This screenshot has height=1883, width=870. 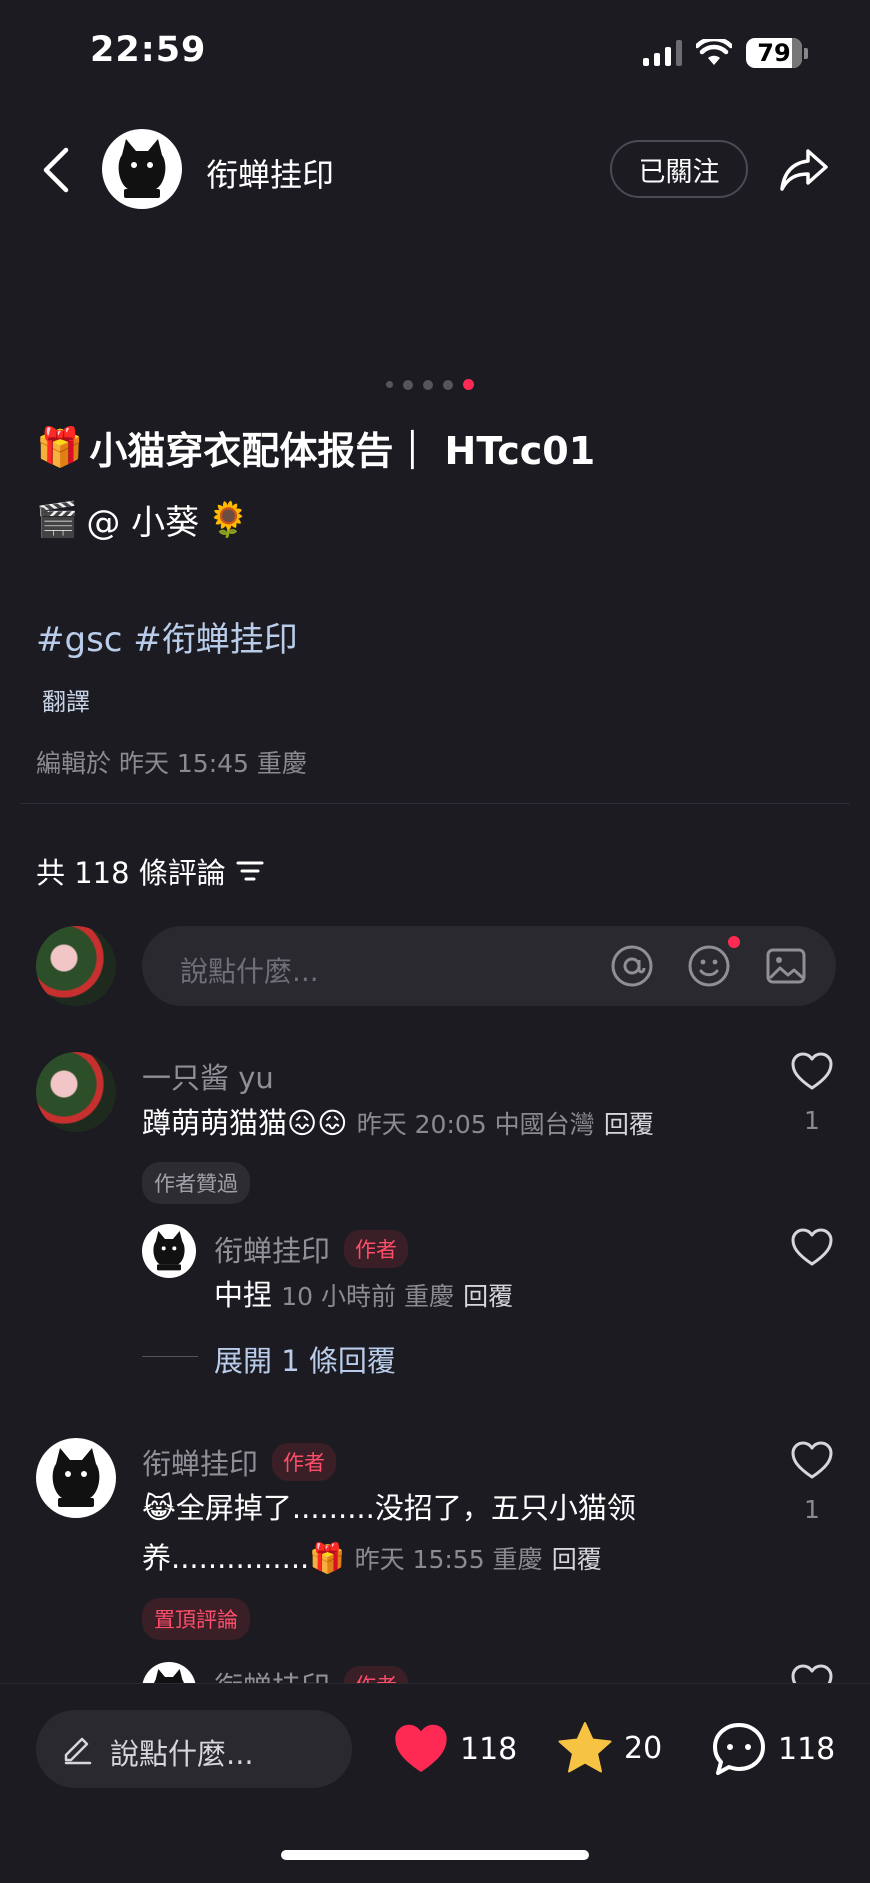 What do you see at coordinates (250, 871) in the screenshot?
I see `sort-icon` at bounding box center [250, 871].